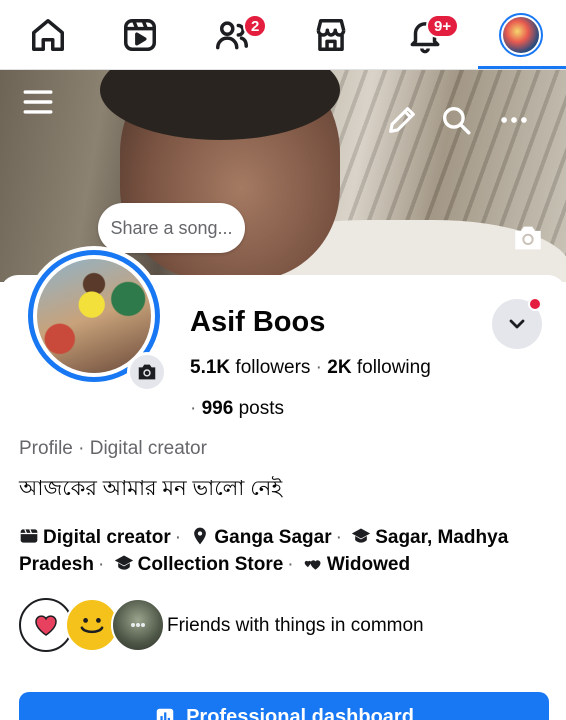  What do you see at coordinates (312, 565) in the screenshot?
I see `heart-icon` at bounding box center [312, 565].